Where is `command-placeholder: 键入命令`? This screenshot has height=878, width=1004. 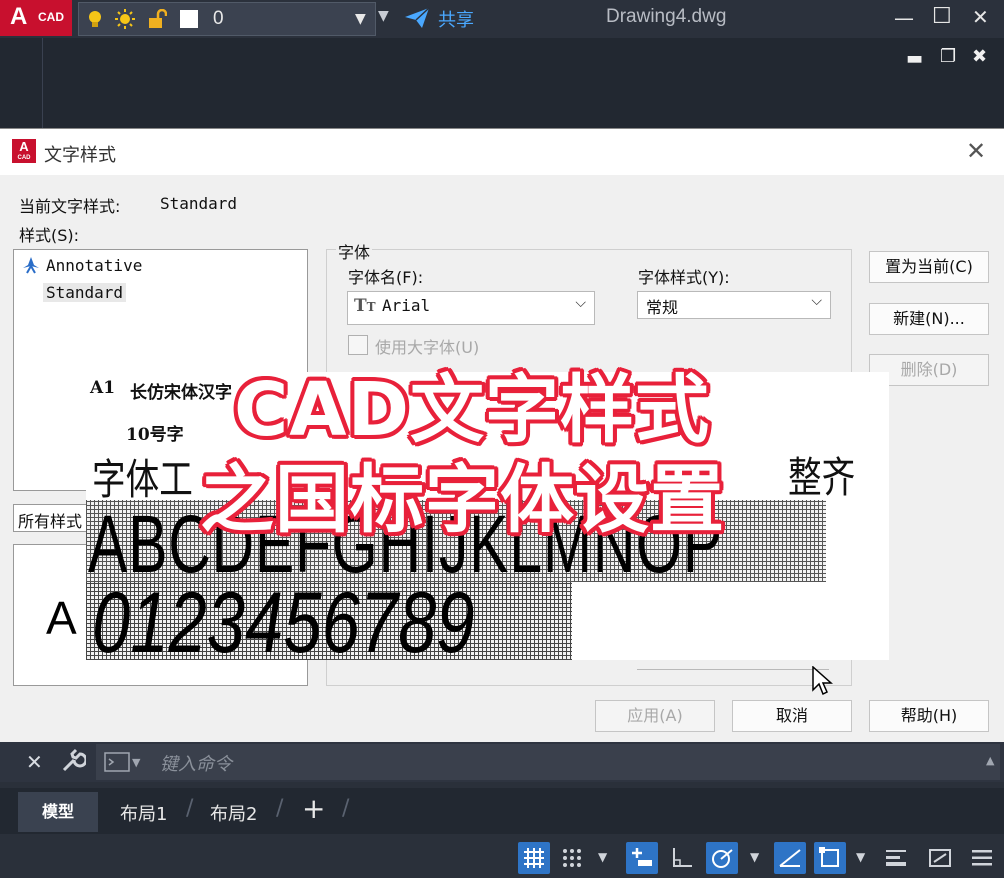 command-placeholder: 键入命令 is located at coordinates (196, 764).